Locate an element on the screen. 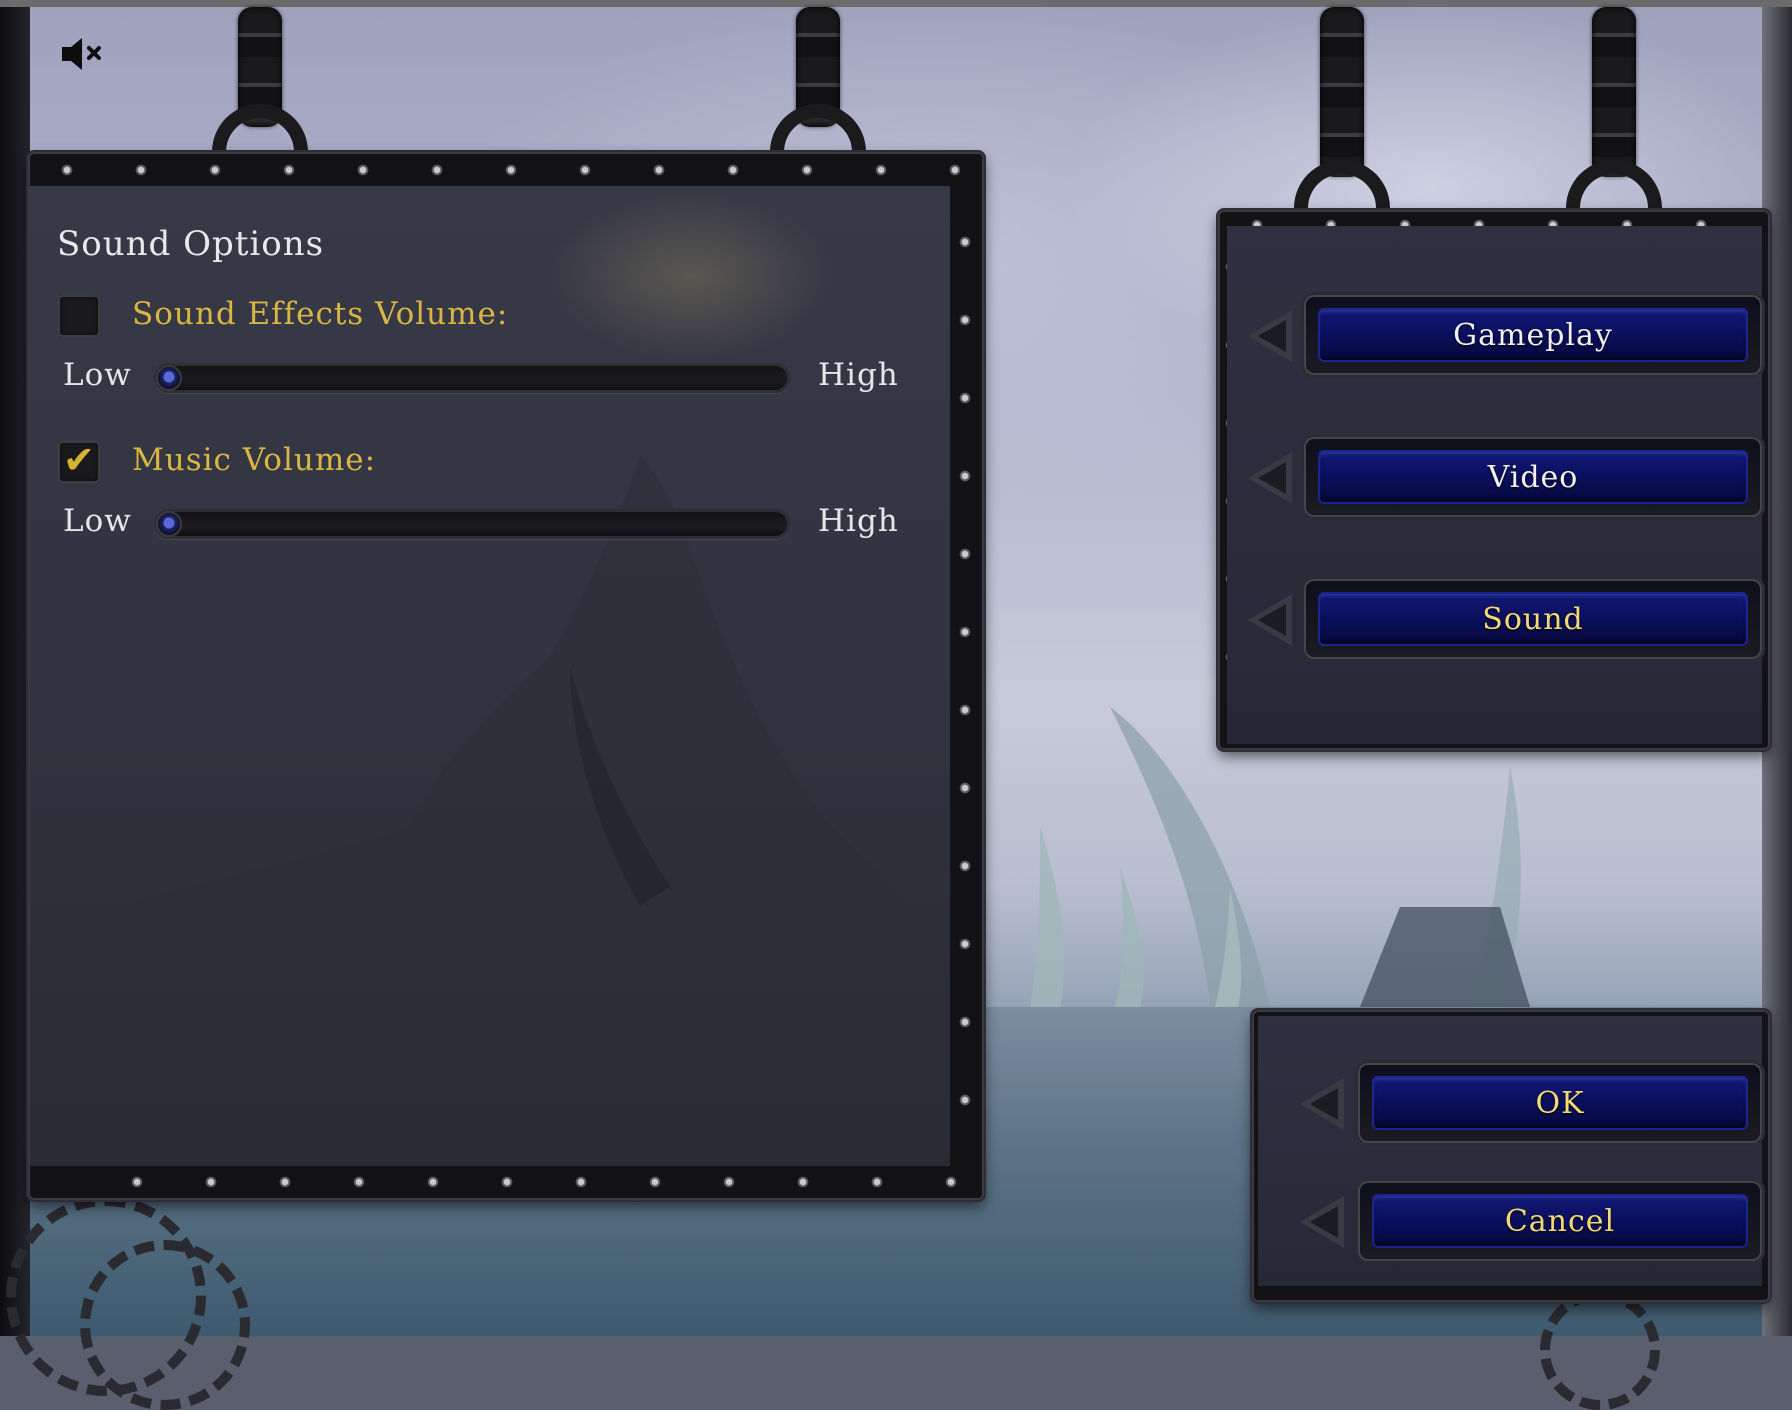 This screenshot has width=1792, height=1410. video-arrow-icon is located at coordinates (1270, 478).